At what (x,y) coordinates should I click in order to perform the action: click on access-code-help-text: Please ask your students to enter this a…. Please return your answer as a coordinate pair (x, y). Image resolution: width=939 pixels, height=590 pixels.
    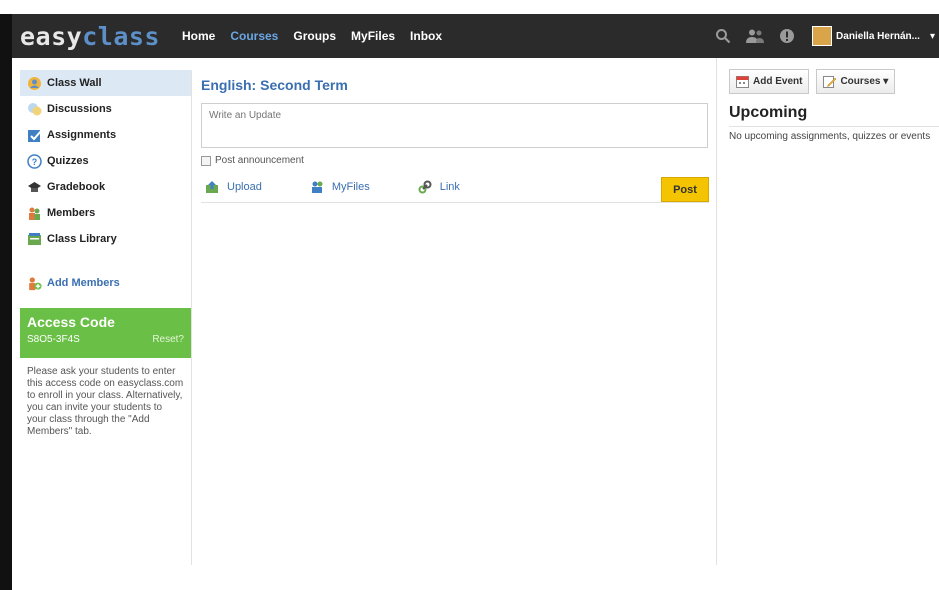
    Looking at the image, I should click on (105, 401).